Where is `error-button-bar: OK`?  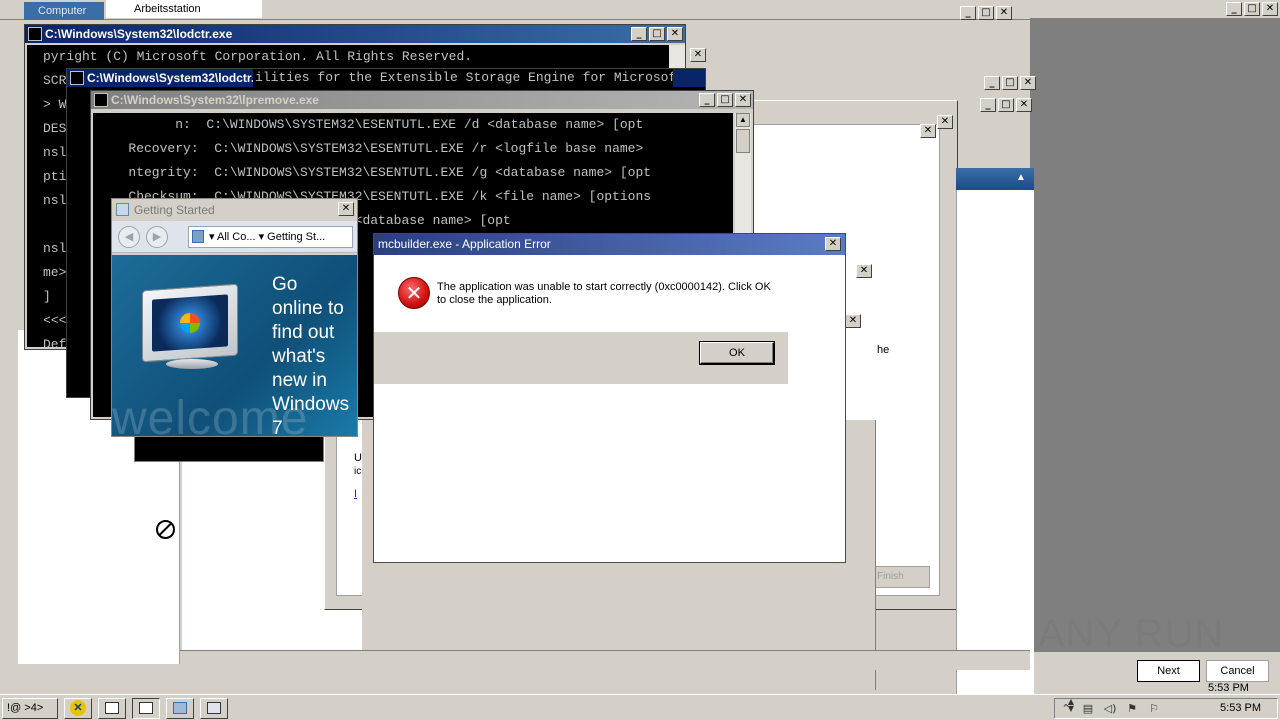 error-button-bar: OK is located at coordinates (581, 358).